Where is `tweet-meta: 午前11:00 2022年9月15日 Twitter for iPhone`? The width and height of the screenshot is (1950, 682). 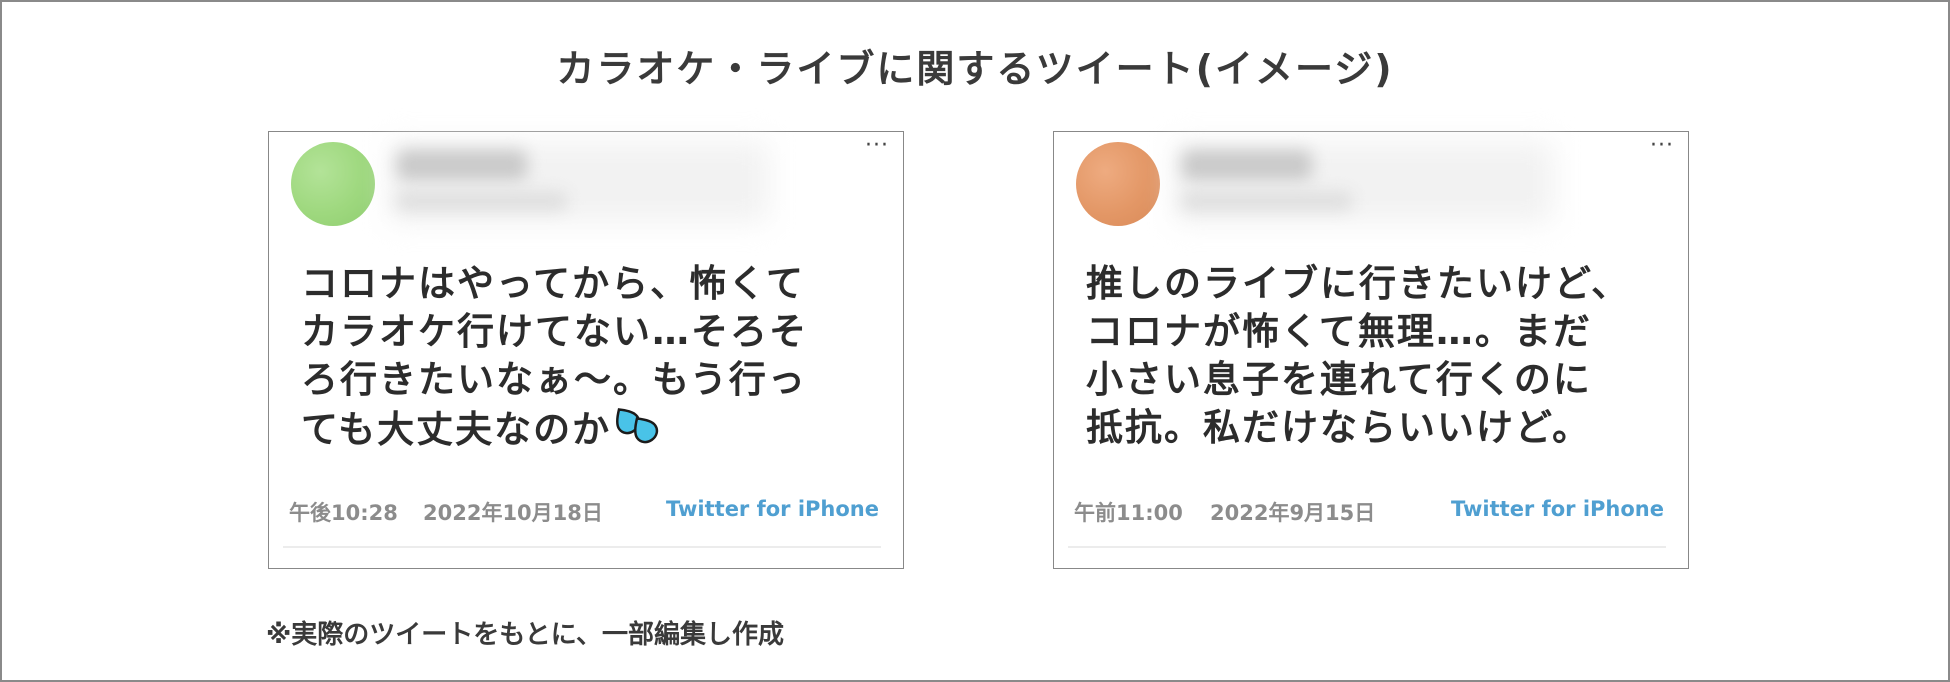
tweet-meta: 午前11:00 2022年9月15日 Twitter for iPhone is located at coordinates (1369, 511).